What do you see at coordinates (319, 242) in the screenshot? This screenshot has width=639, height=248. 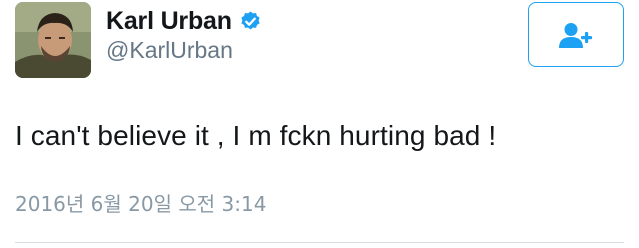 I see `divider` at bounding box center [319, 242].